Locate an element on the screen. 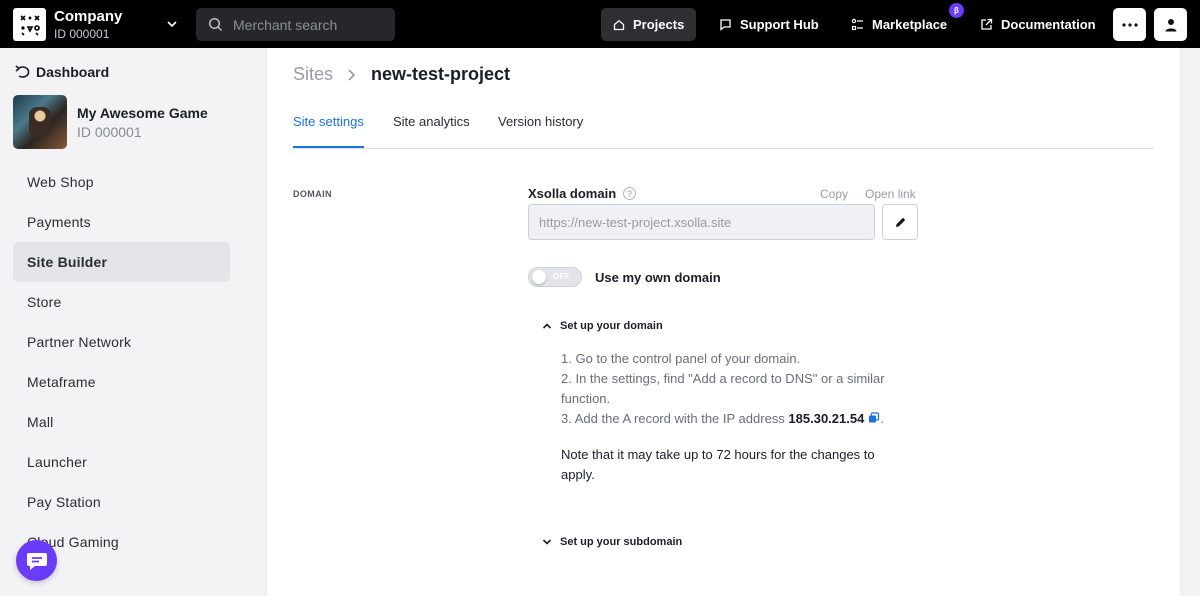  xsolla-domain-label-text: Xsolla domain is located at coordinates (572, 193).